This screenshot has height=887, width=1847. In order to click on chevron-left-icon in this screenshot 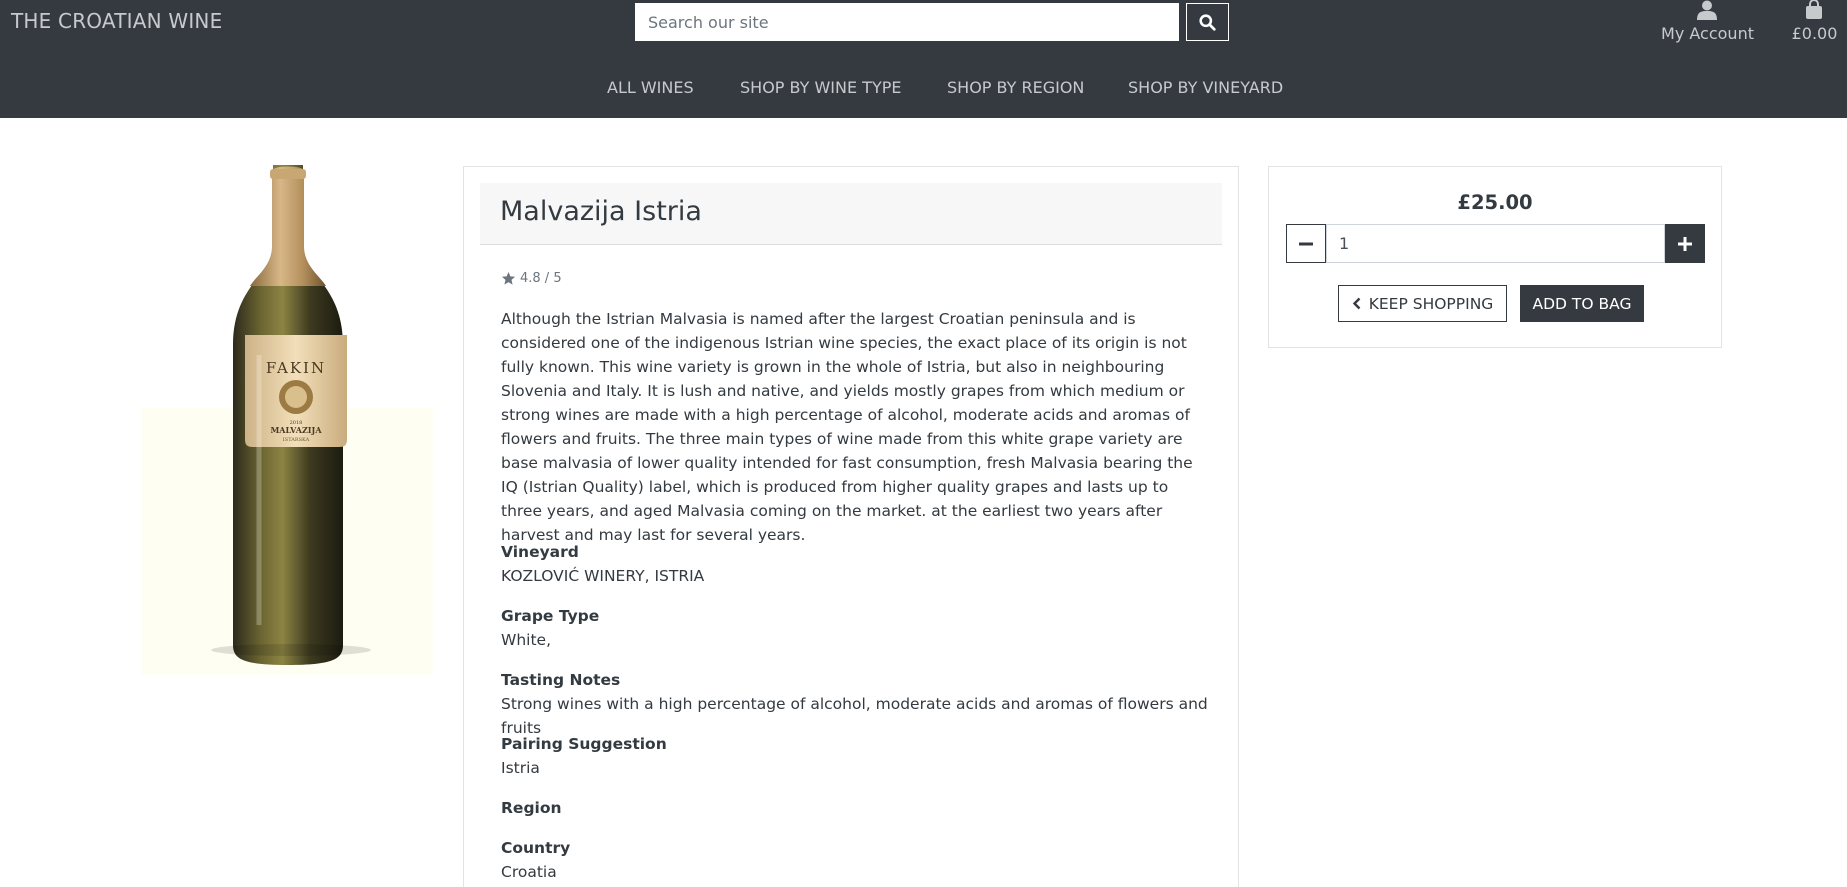, I will do `click(1356, 303)`.